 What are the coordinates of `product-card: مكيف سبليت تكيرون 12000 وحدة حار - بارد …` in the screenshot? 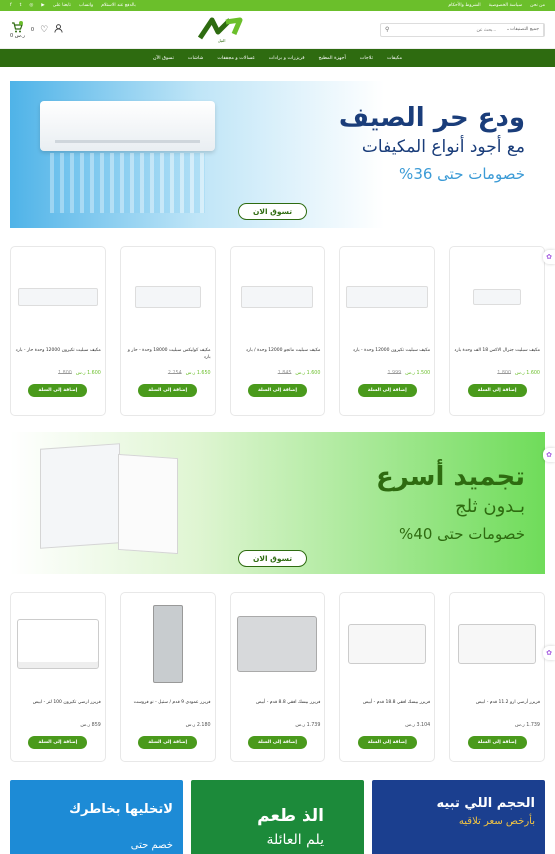 It's located at (58, 331).